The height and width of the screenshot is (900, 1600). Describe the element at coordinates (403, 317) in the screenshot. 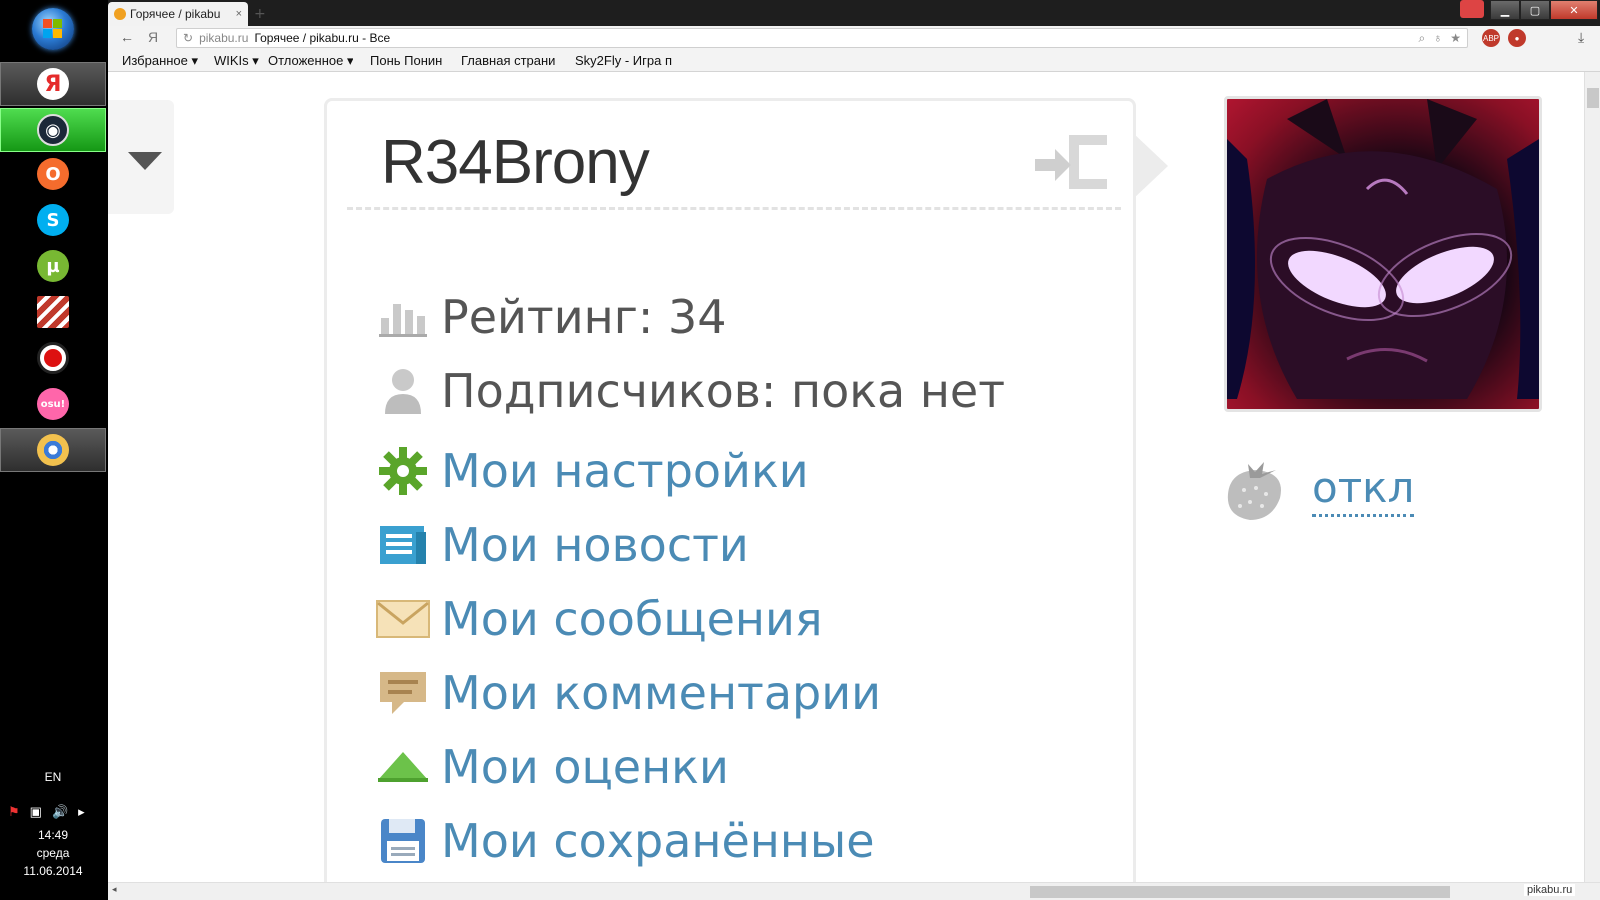

I see `bar-chart-icon` at that location.